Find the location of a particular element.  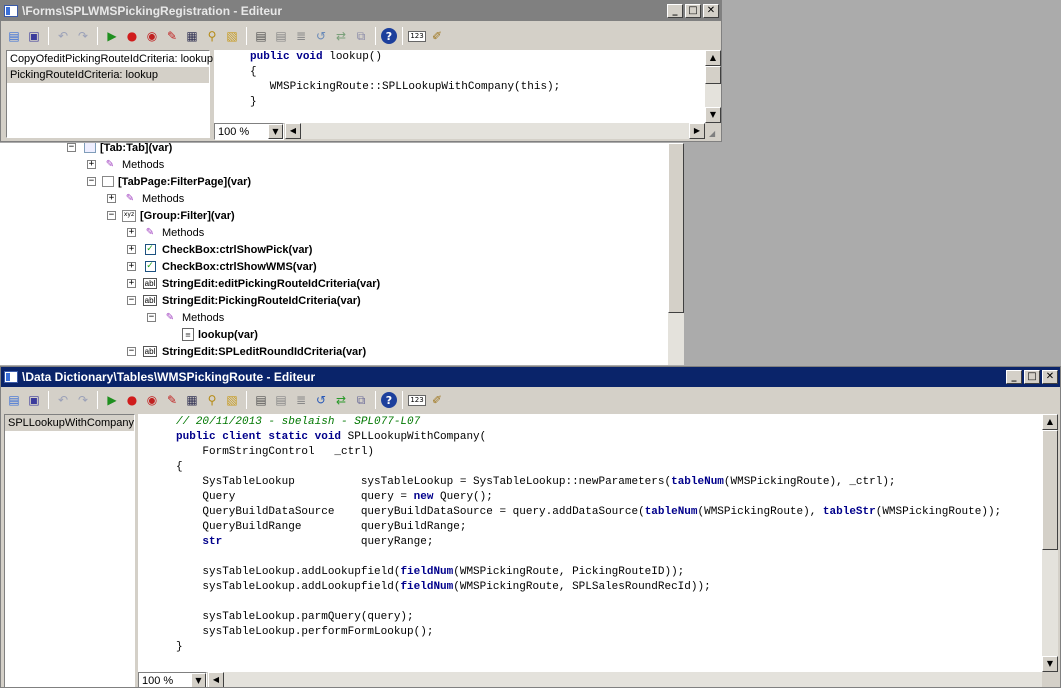

tree-node-group: − xyz [Group:Filter](var) is located at coordinates (171, 215).